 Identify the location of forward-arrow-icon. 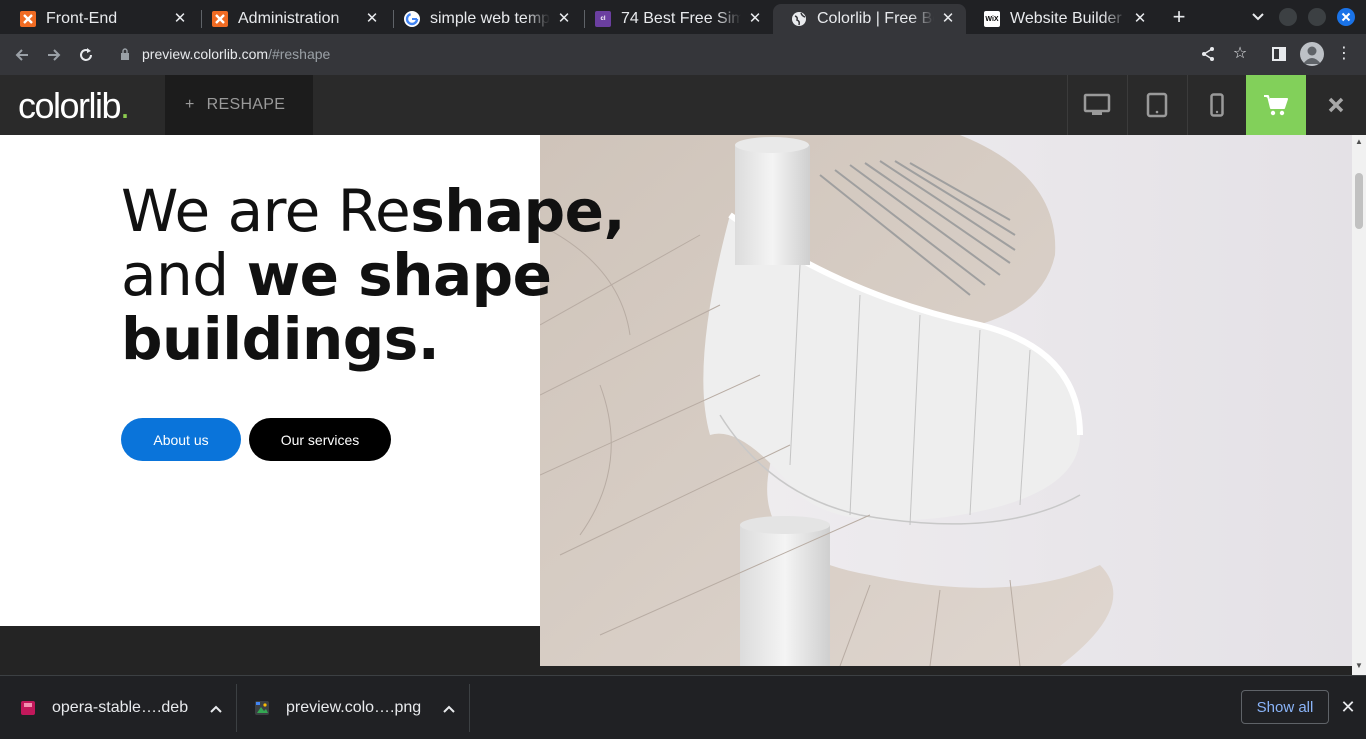
(54, 55).